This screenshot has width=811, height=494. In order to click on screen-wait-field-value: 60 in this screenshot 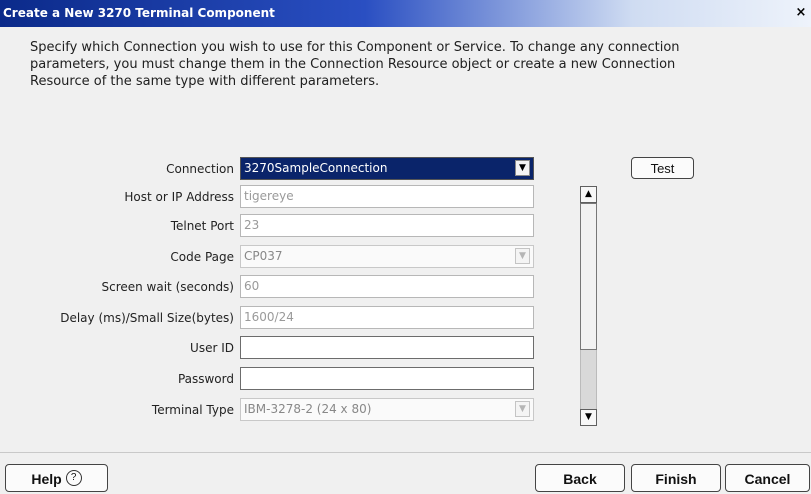, I will do `click(252, 286)`.